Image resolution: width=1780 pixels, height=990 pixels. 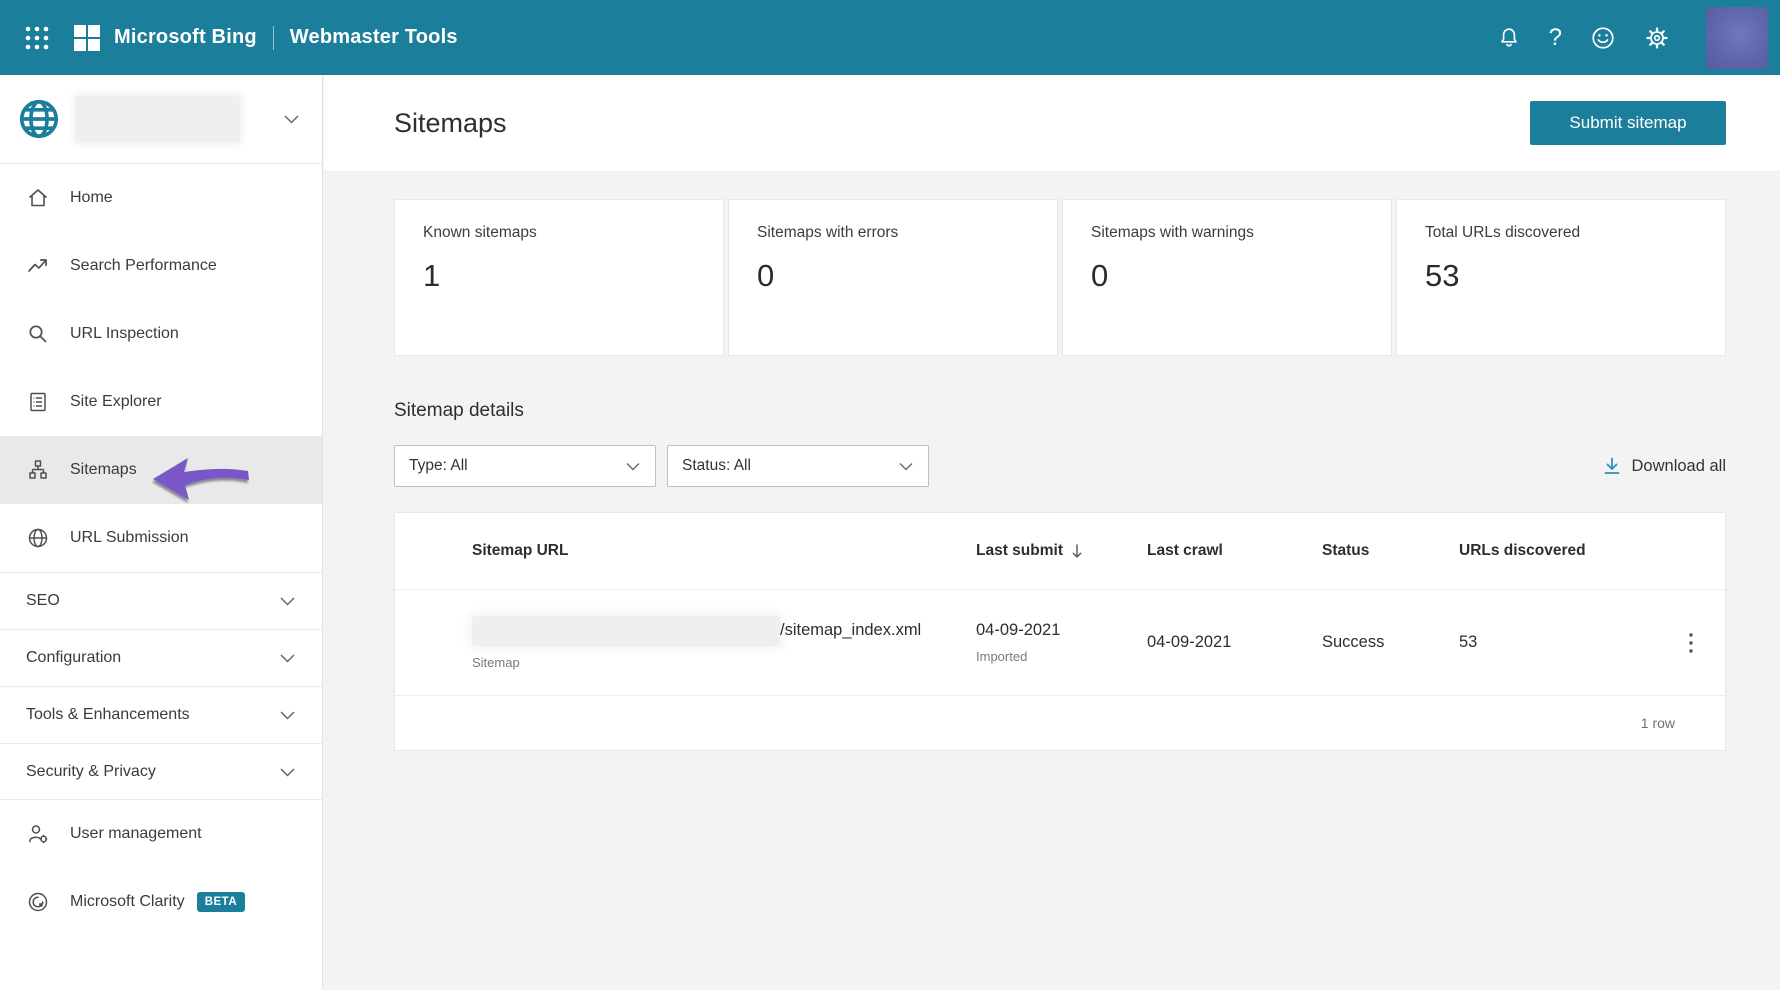 I want to click on sidebar-item-search-performance: Search Performance, so click(x=161, y=266).